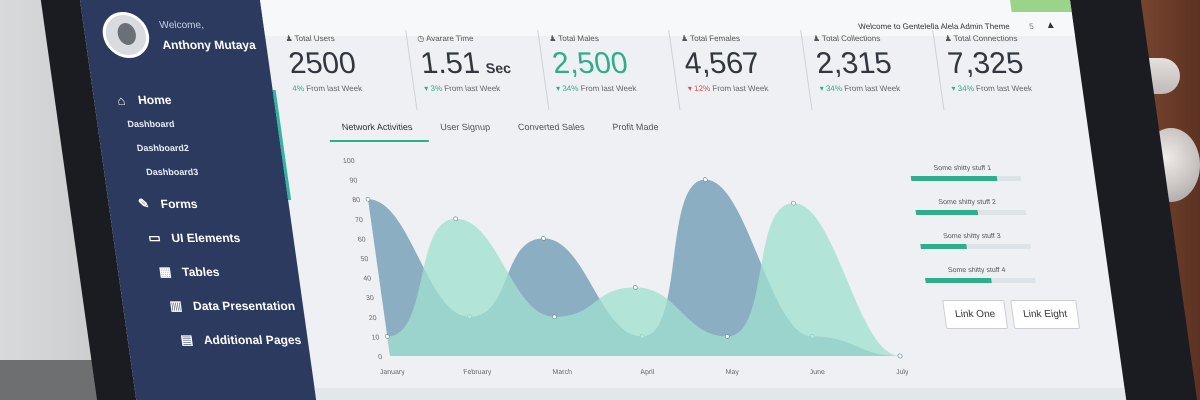  Describe the element at coordinates (227, 340) in the screenshot. I see `sidebar-item-additional-pages: ▤ Additional Pages` at that location.